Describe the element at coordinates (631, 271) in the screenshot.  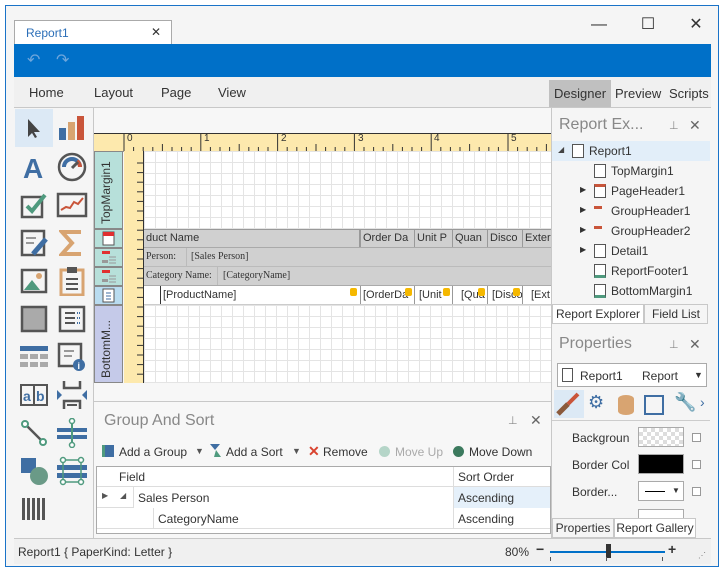
I see `tree-item-reportfooter1: ReportFooter1` at that location.